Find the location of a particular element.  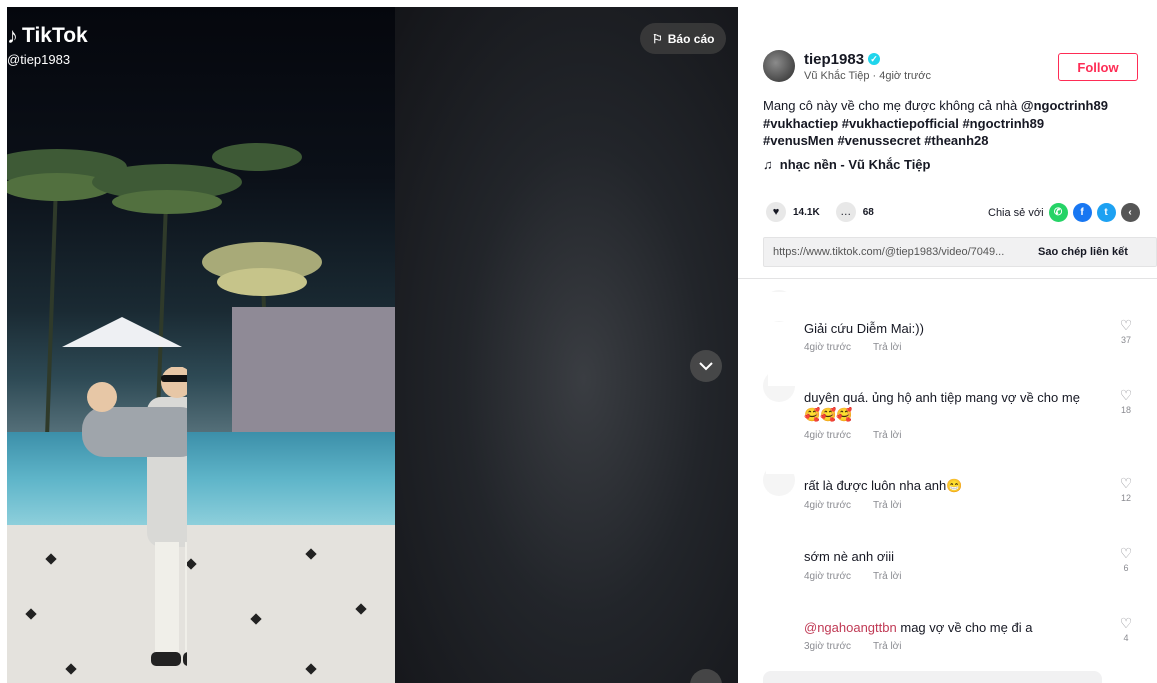

author-post-time: 4giờ trước is located at coordinates (905, 75).